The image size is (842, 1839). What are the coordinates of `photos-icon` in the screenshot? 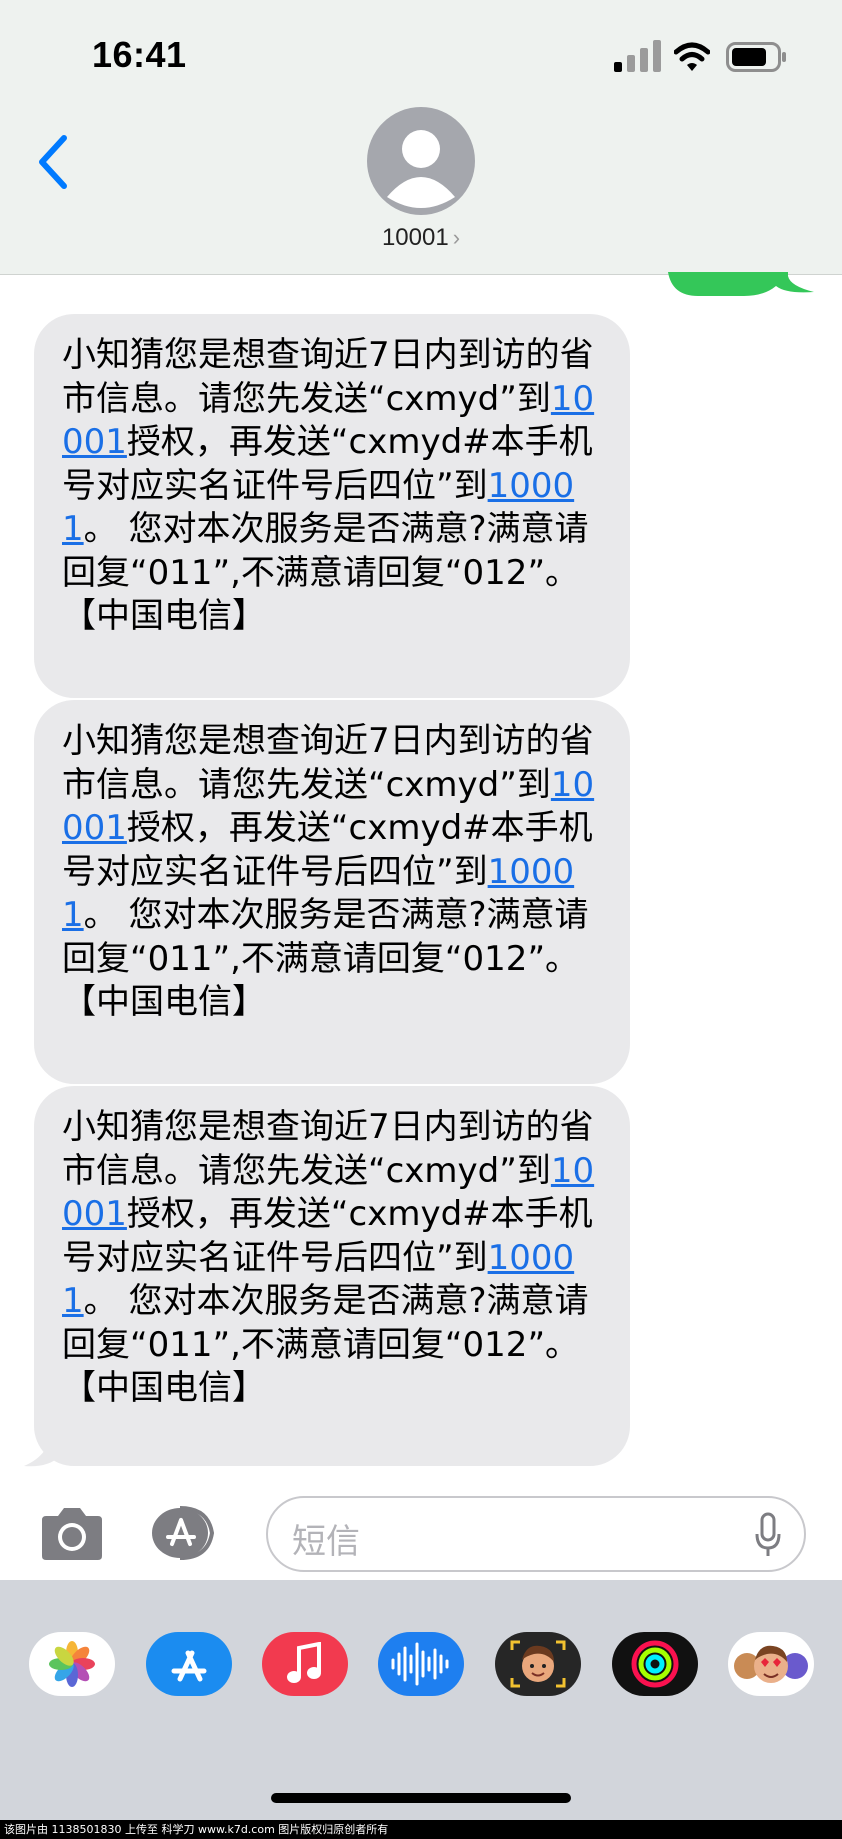 It's located at (72, 1664).